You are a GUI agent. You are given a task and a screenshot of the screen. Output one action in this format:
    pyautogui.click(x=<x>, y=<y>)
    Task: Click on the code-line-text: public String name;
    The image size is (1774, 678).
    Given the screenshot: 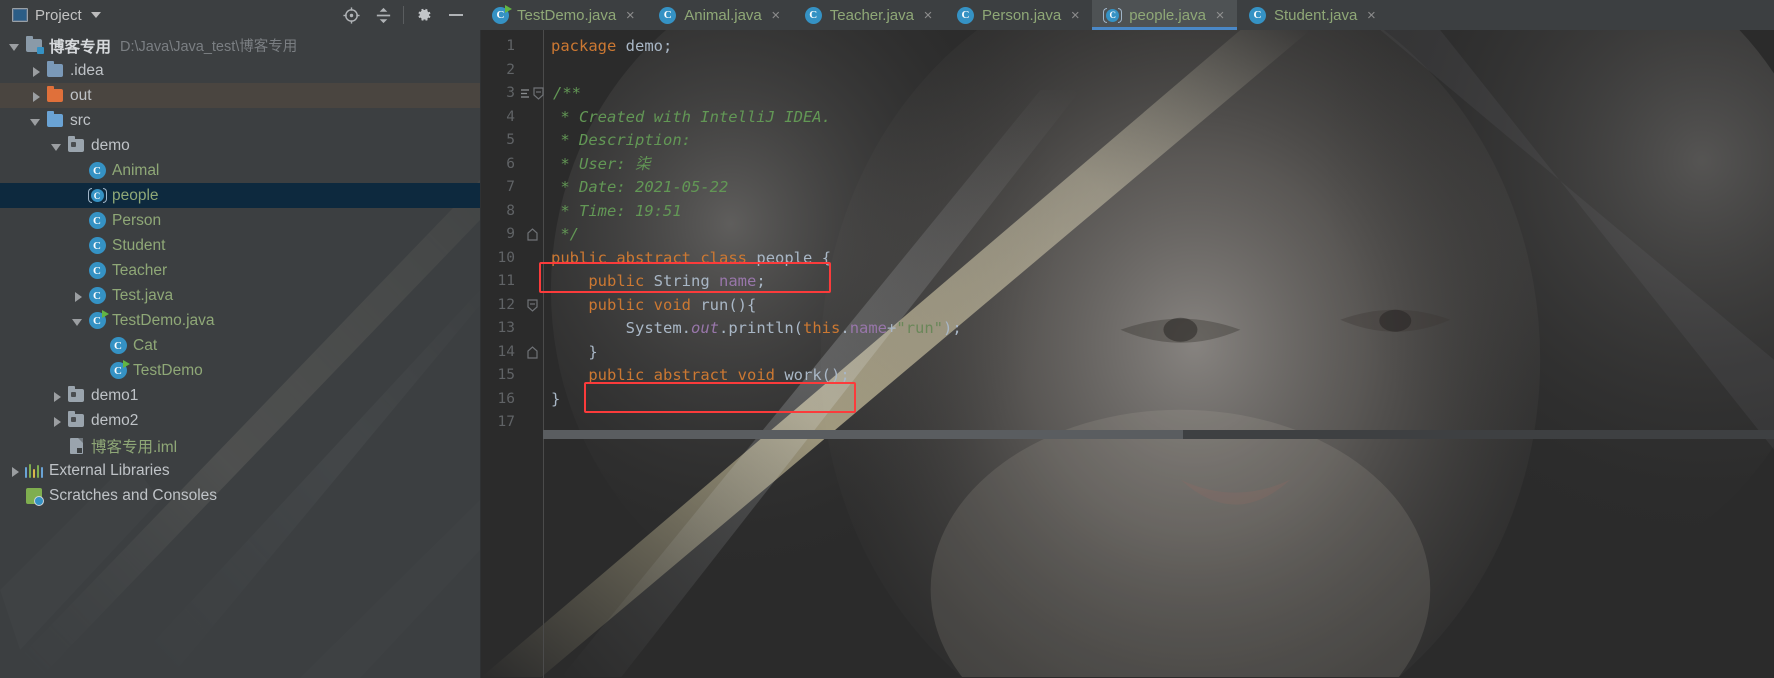 What is the action you would take?
    pyautogui.click(x=1158, y=282)
    